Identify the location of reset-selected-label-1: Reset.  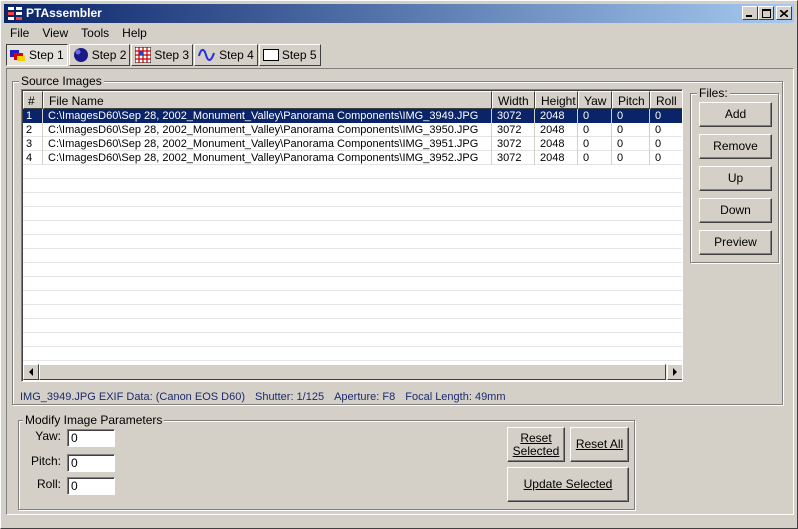
(536, 437).